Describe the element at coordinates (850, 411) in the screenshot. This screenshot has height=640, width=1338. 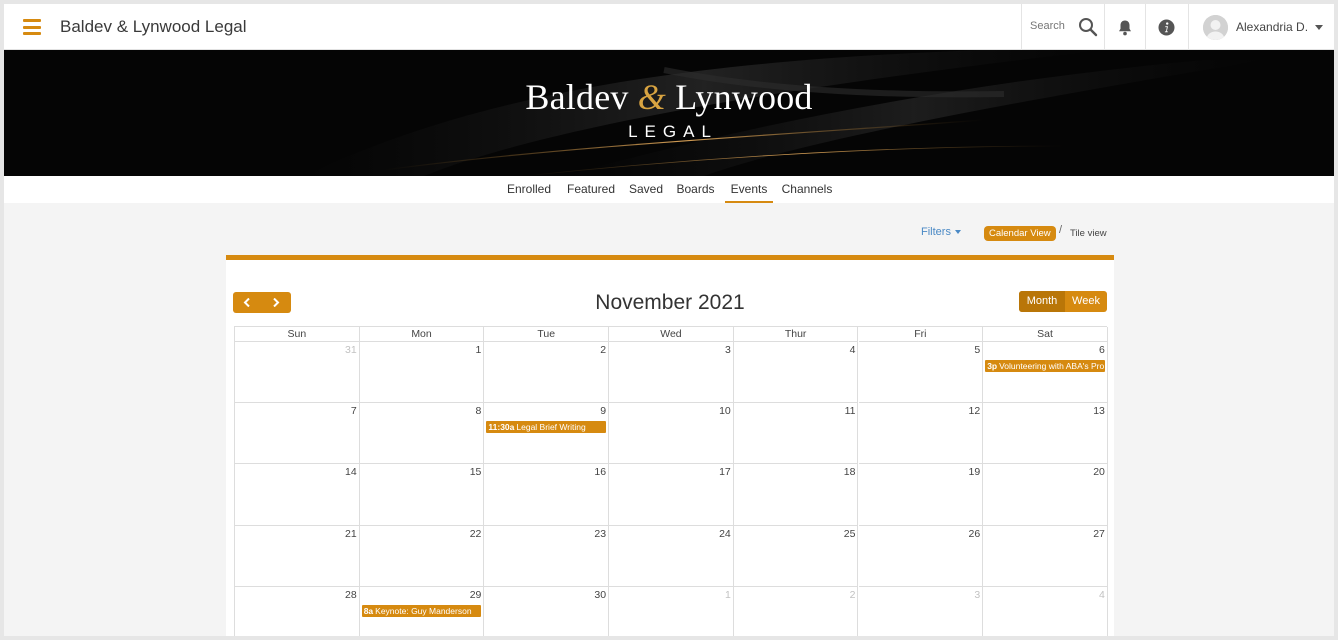
I see `day-number: 11` at that location.